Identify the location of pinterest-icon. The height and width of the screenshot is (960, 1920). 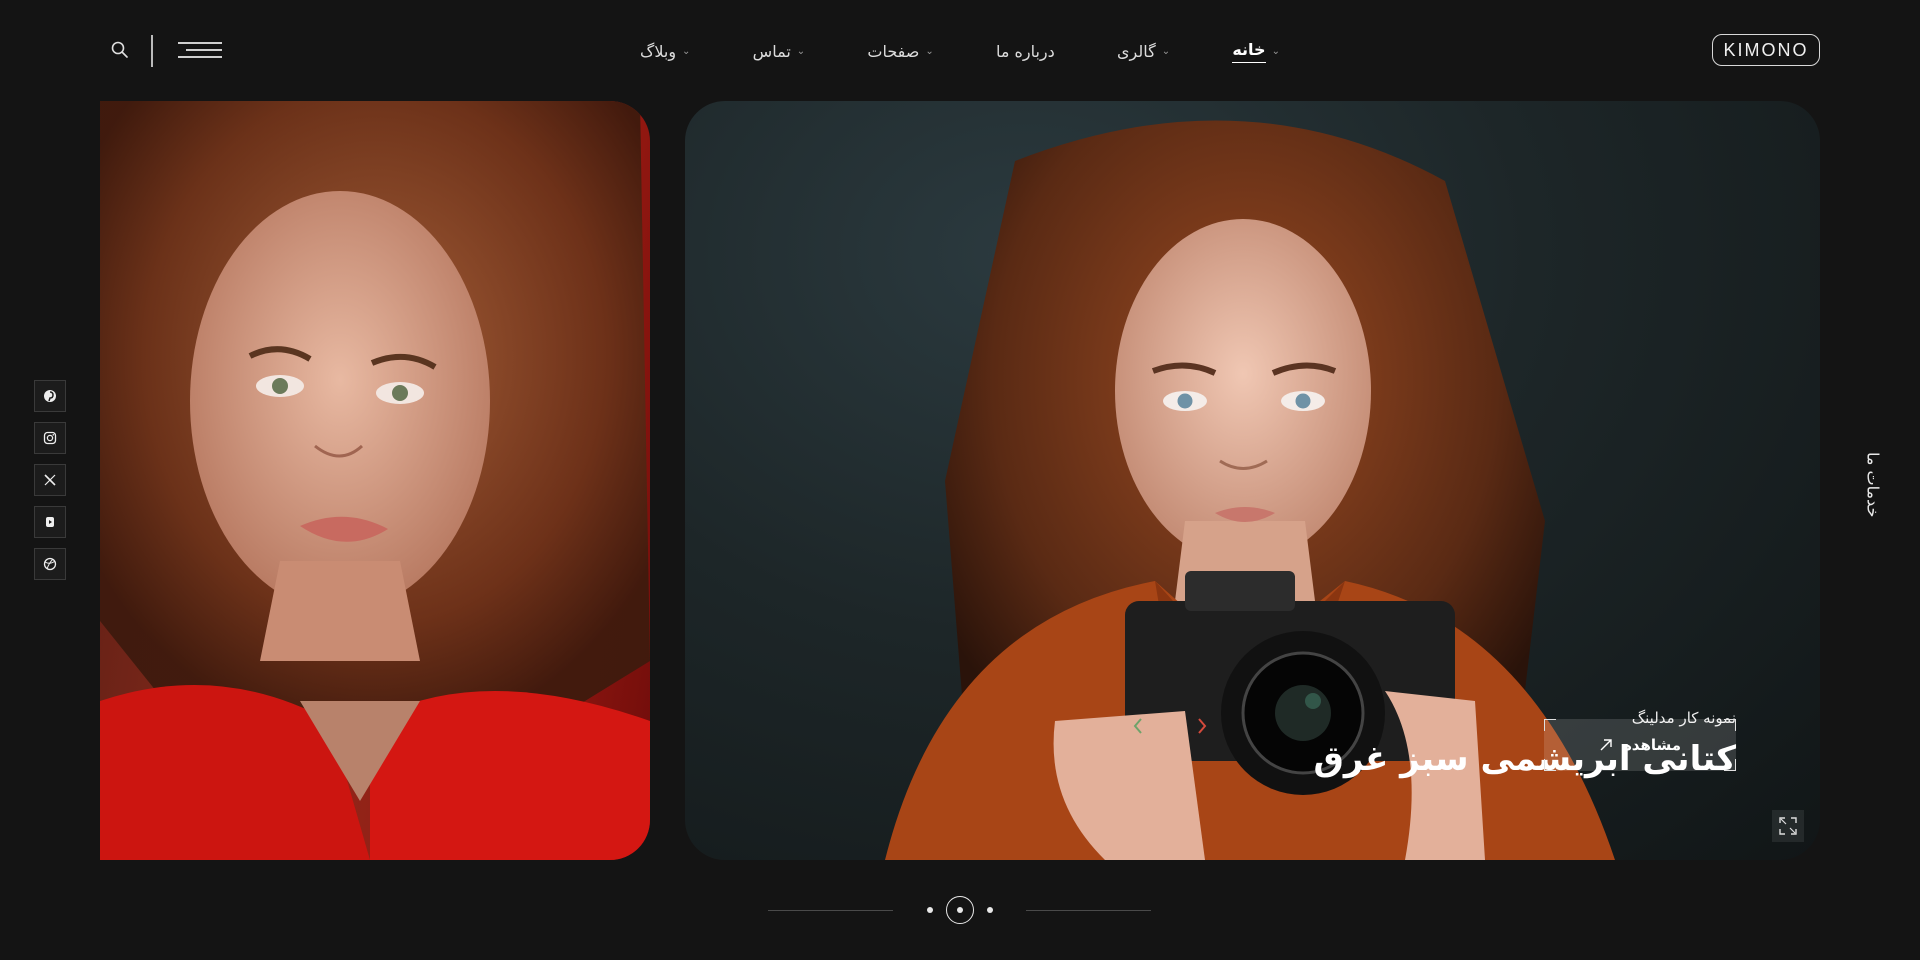
(50, 396).